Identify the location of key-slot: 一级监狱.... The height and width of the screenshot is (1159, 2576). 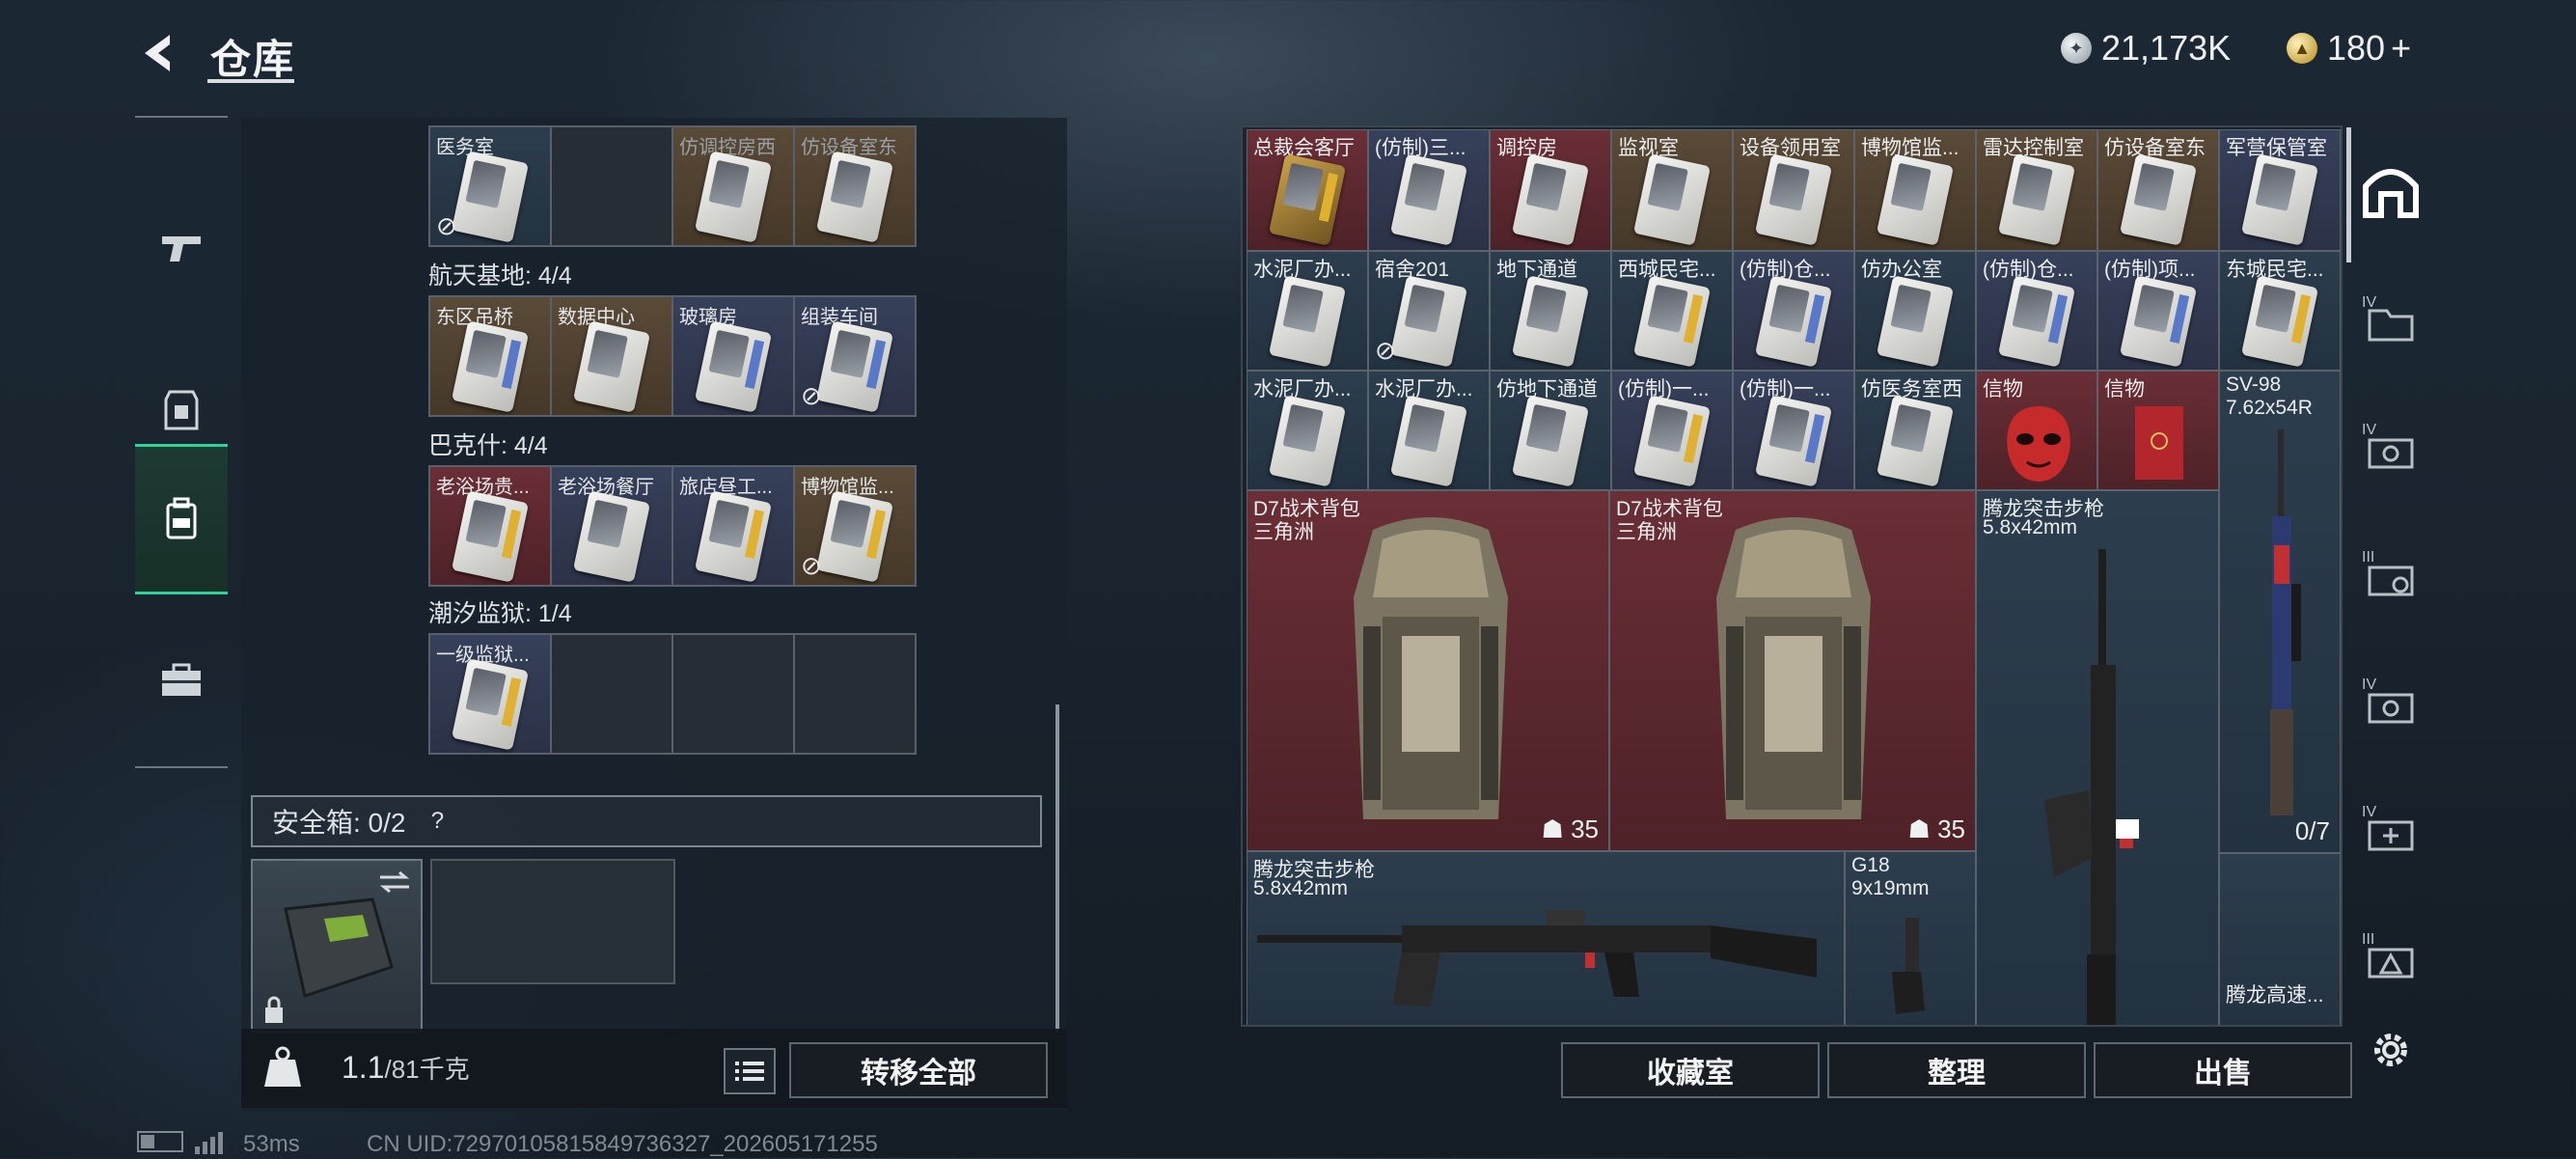
(490, 694).